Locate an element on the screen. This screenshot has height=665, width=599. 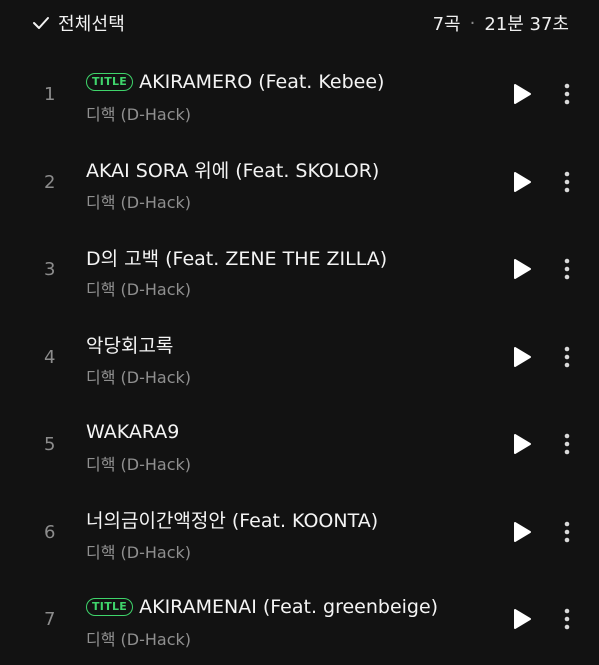
track-number: 5 is located at coordinates (50, 444).